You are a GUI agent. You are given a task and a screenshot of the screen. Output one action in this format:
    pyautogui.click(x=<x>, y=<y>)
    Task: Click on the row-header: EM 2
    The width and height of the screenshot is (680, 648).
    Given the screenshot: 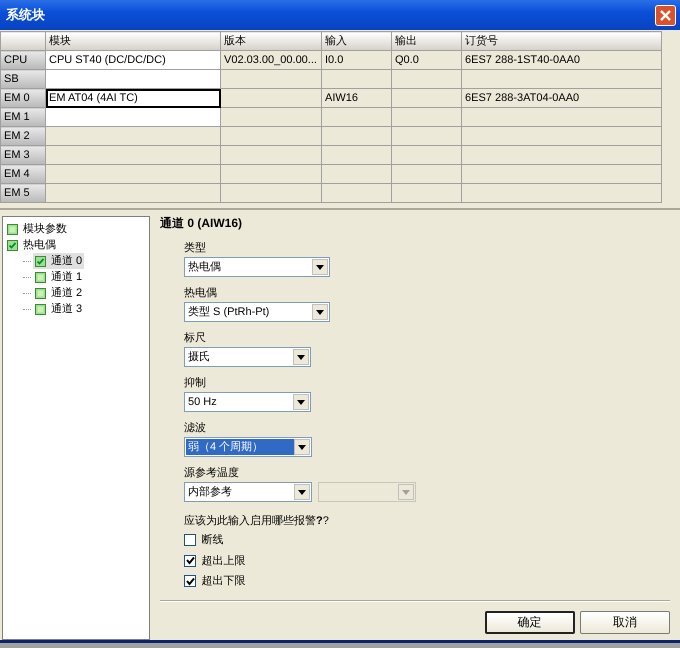 What is the action you would take?
    pyautogui.click(x=23, y=136)
    